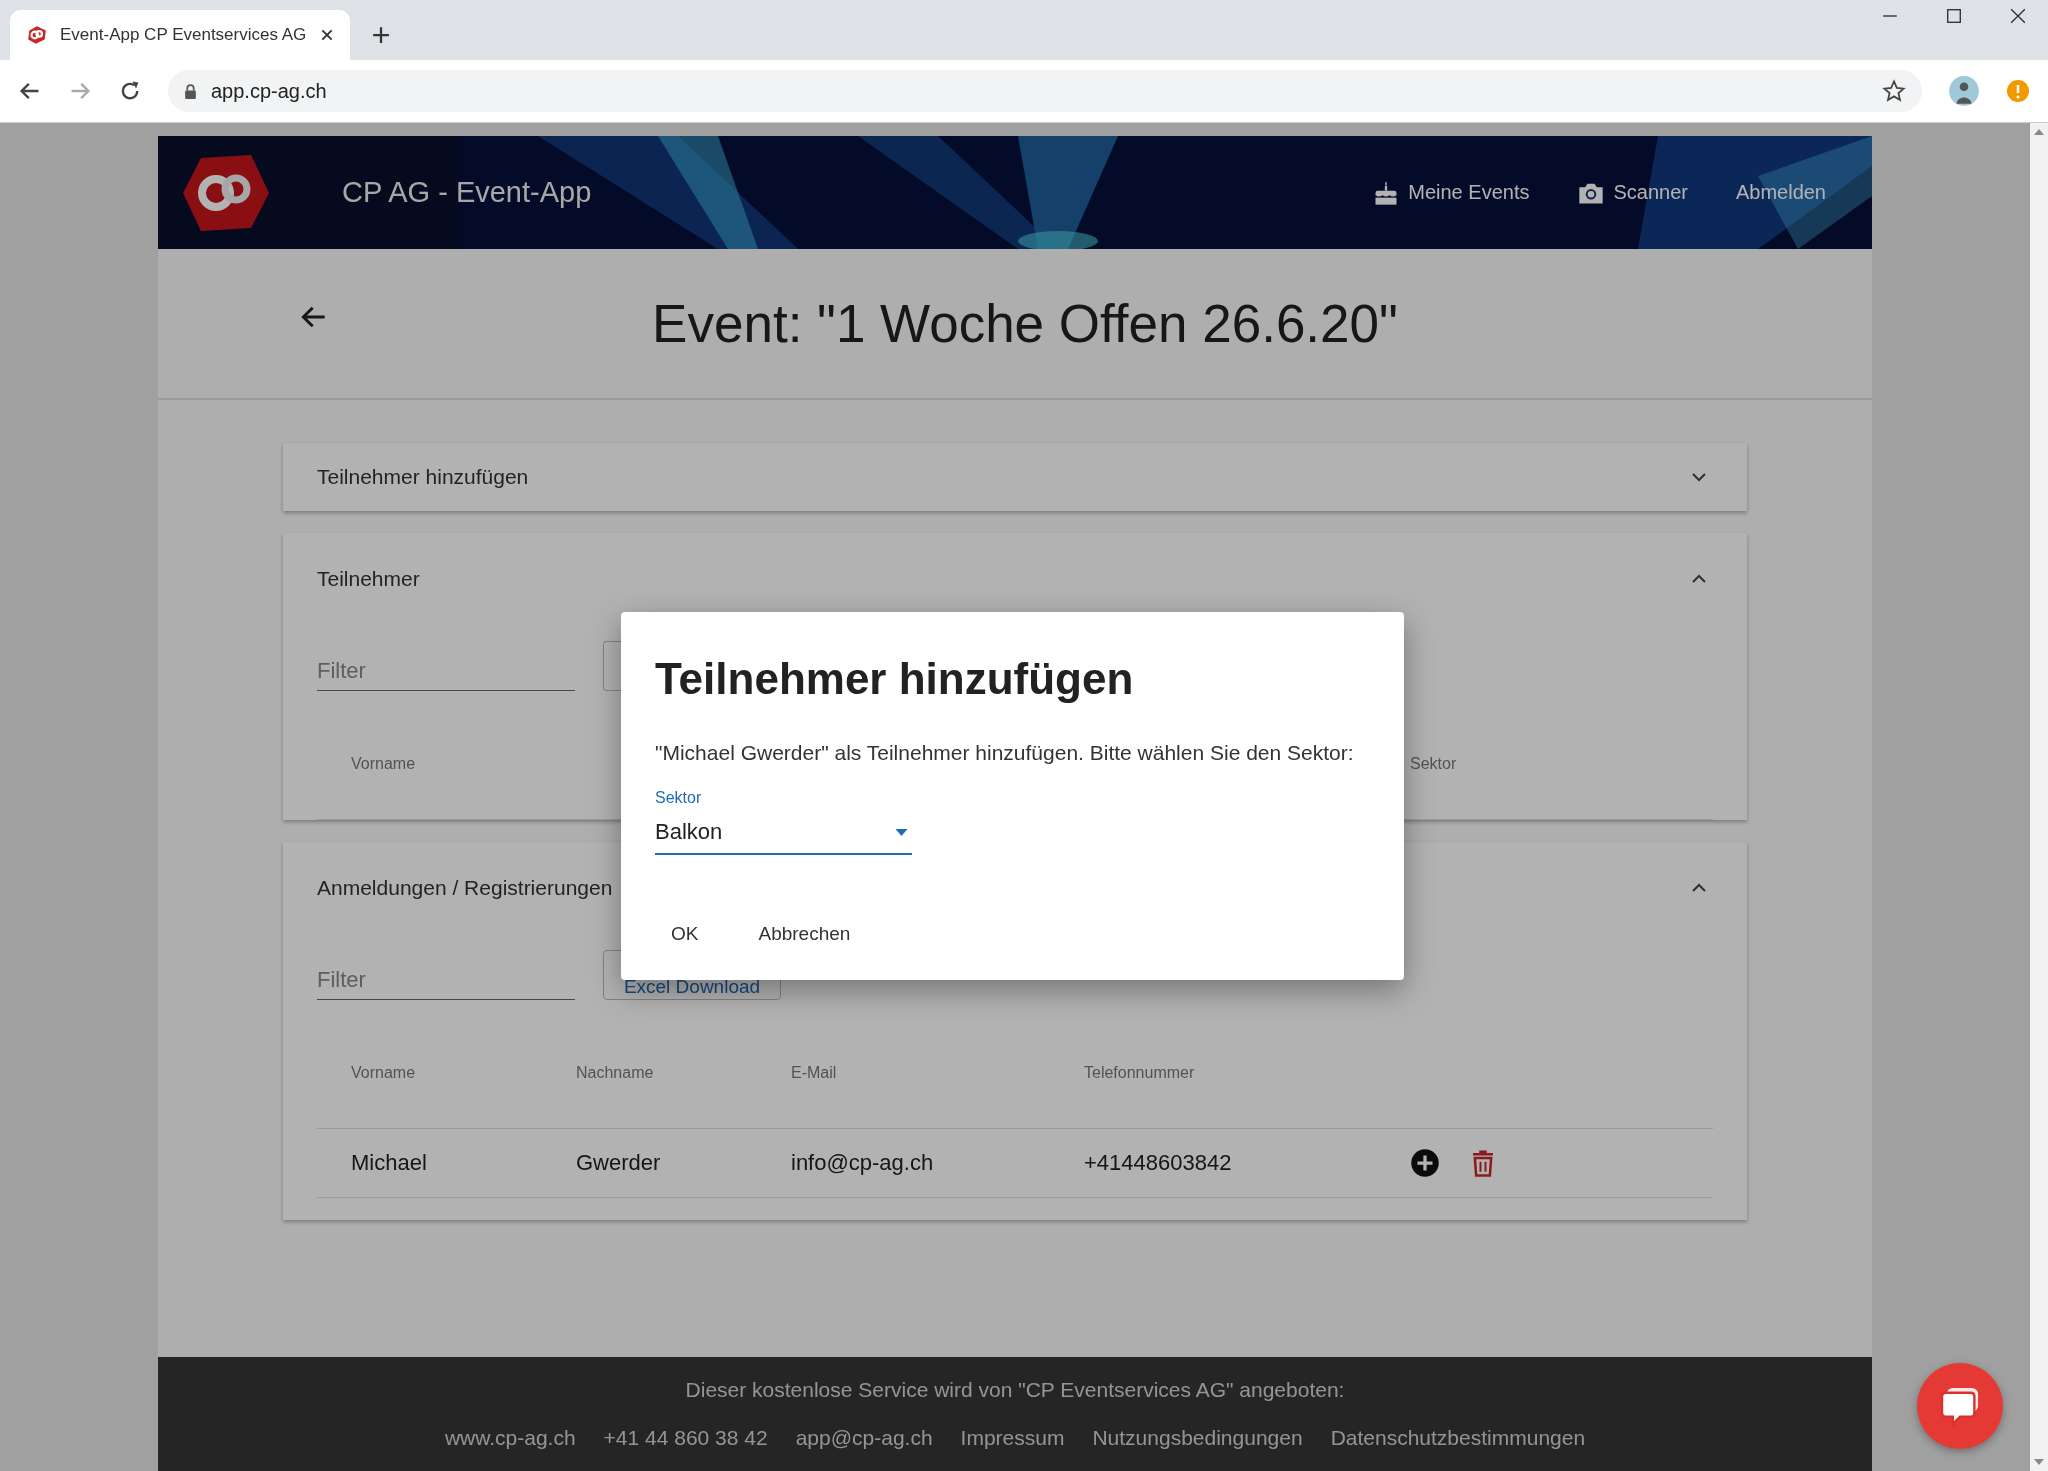  Describe the element at coordinates (467, 192) in the screenshot. I see `app-title: CP AG - Event-App` at that location.